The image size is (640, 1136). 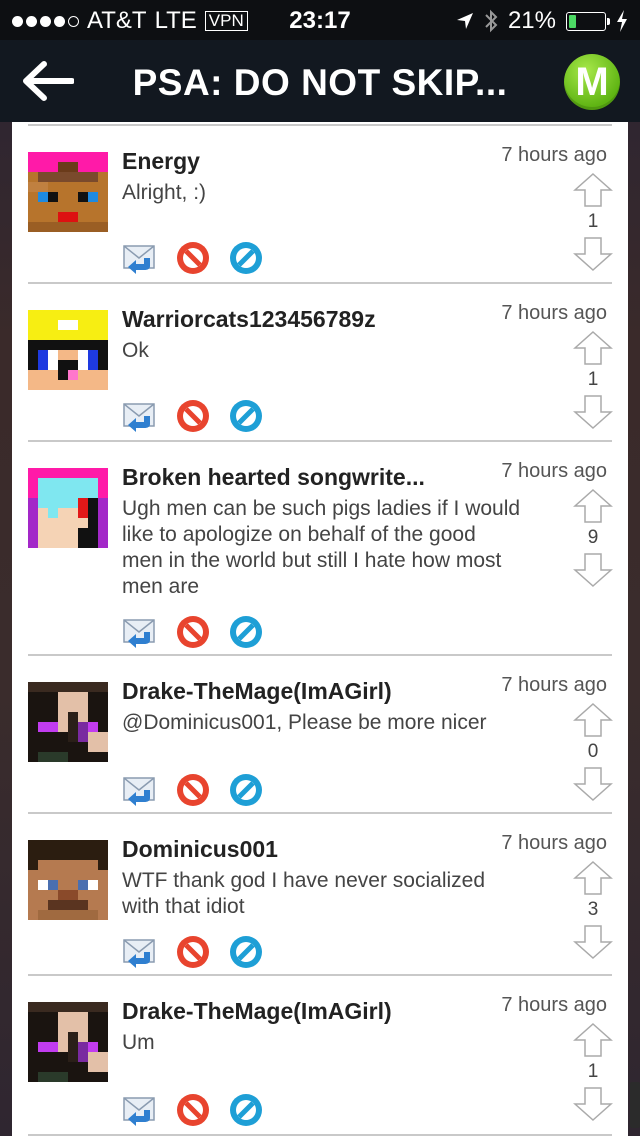 I want to click on app-logo: M, so click(x=592, y=82).